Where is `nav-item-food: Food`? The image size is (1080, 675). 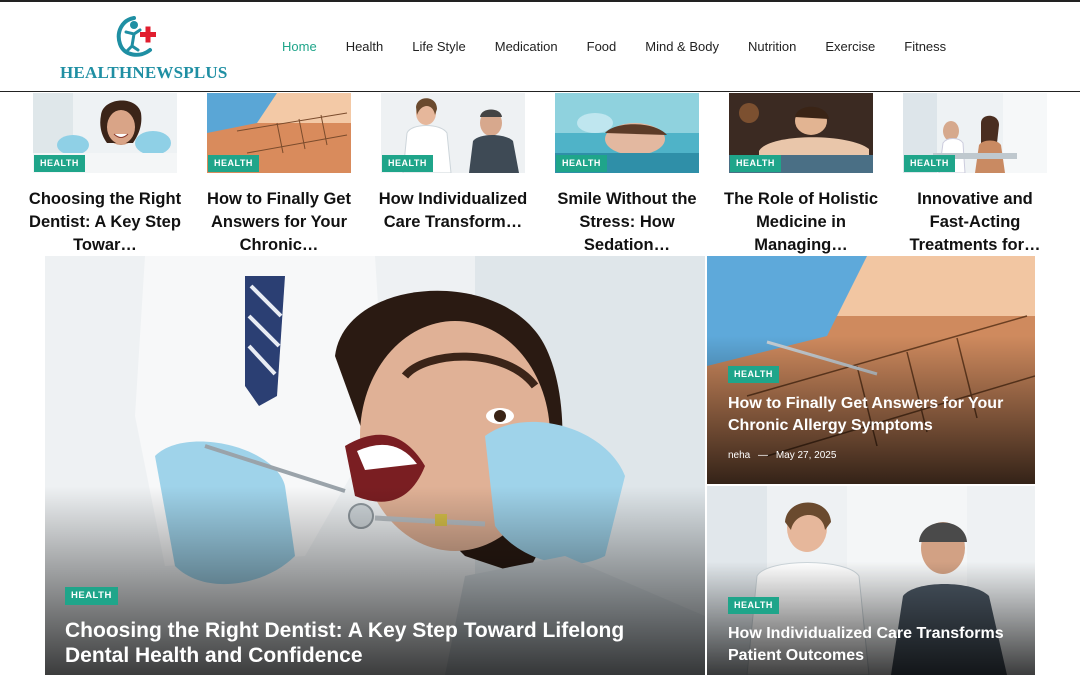
nav-item-food: Food is located at coordinates (602, 46).